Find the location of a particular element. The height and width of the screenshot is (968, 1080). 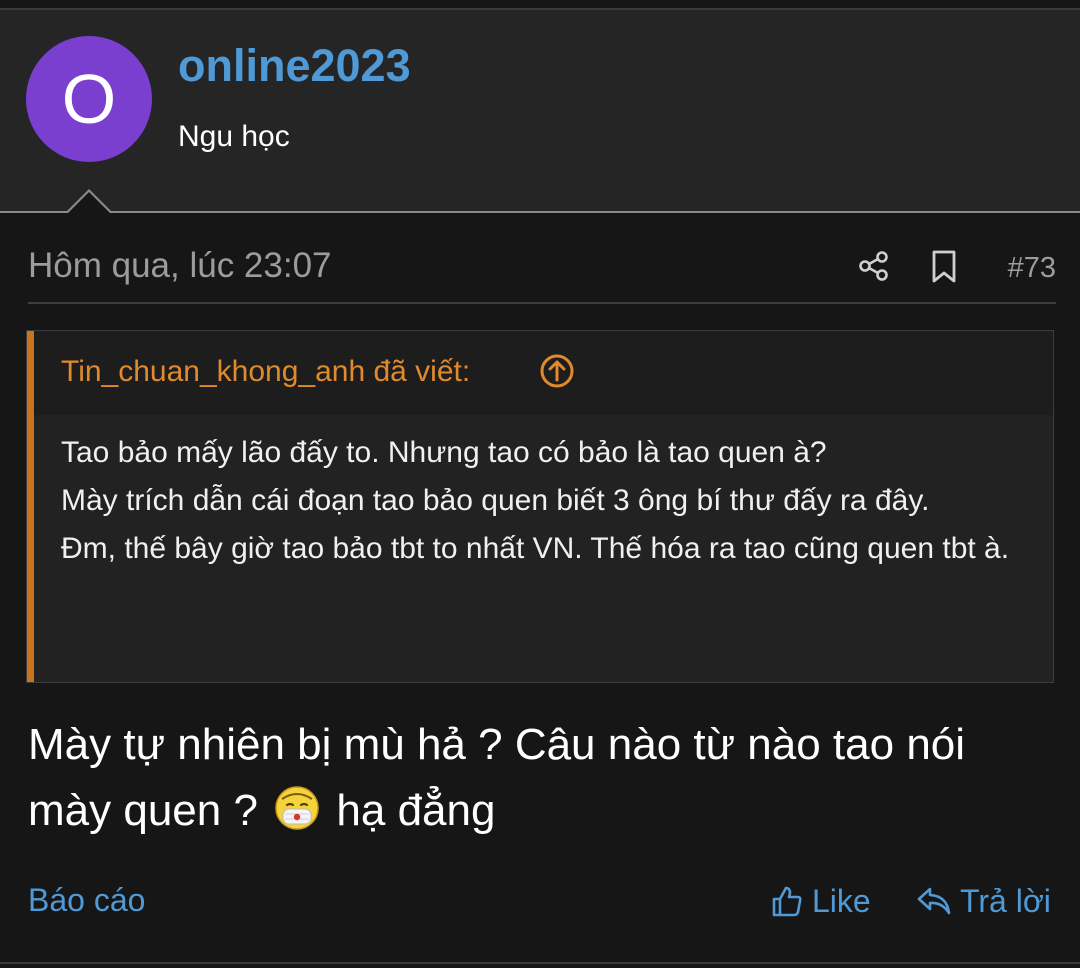

header-divider is located at coordinates (540, 212).